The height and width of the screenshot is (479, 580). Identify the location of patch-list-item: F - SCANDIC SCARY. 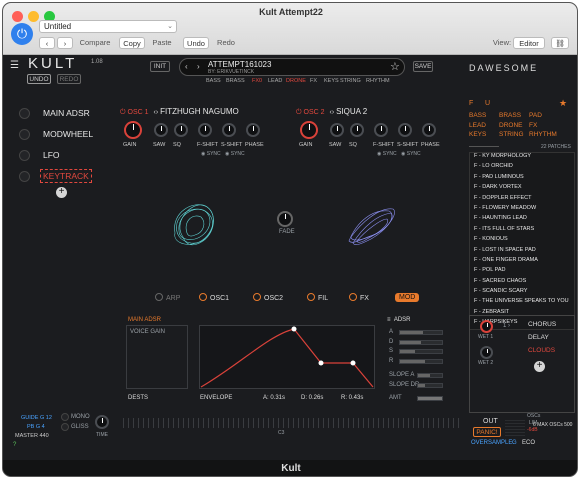
(522, 293).